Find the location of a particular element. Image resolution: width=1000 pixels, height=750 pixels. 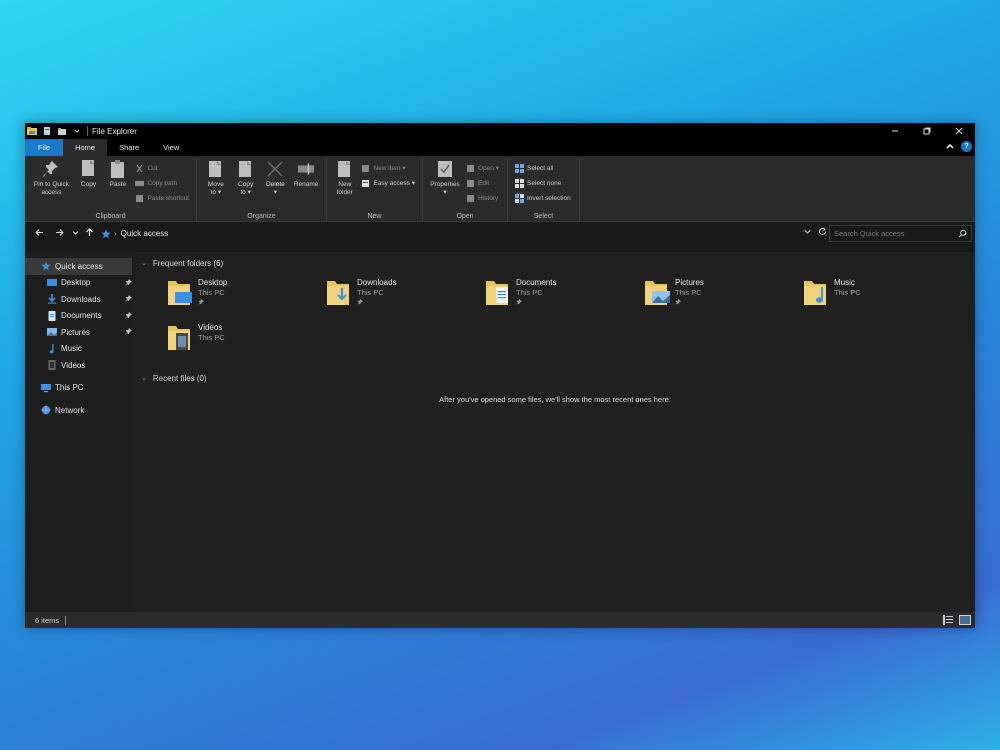

paste-button: Paste is located at coordinates (117, 190).